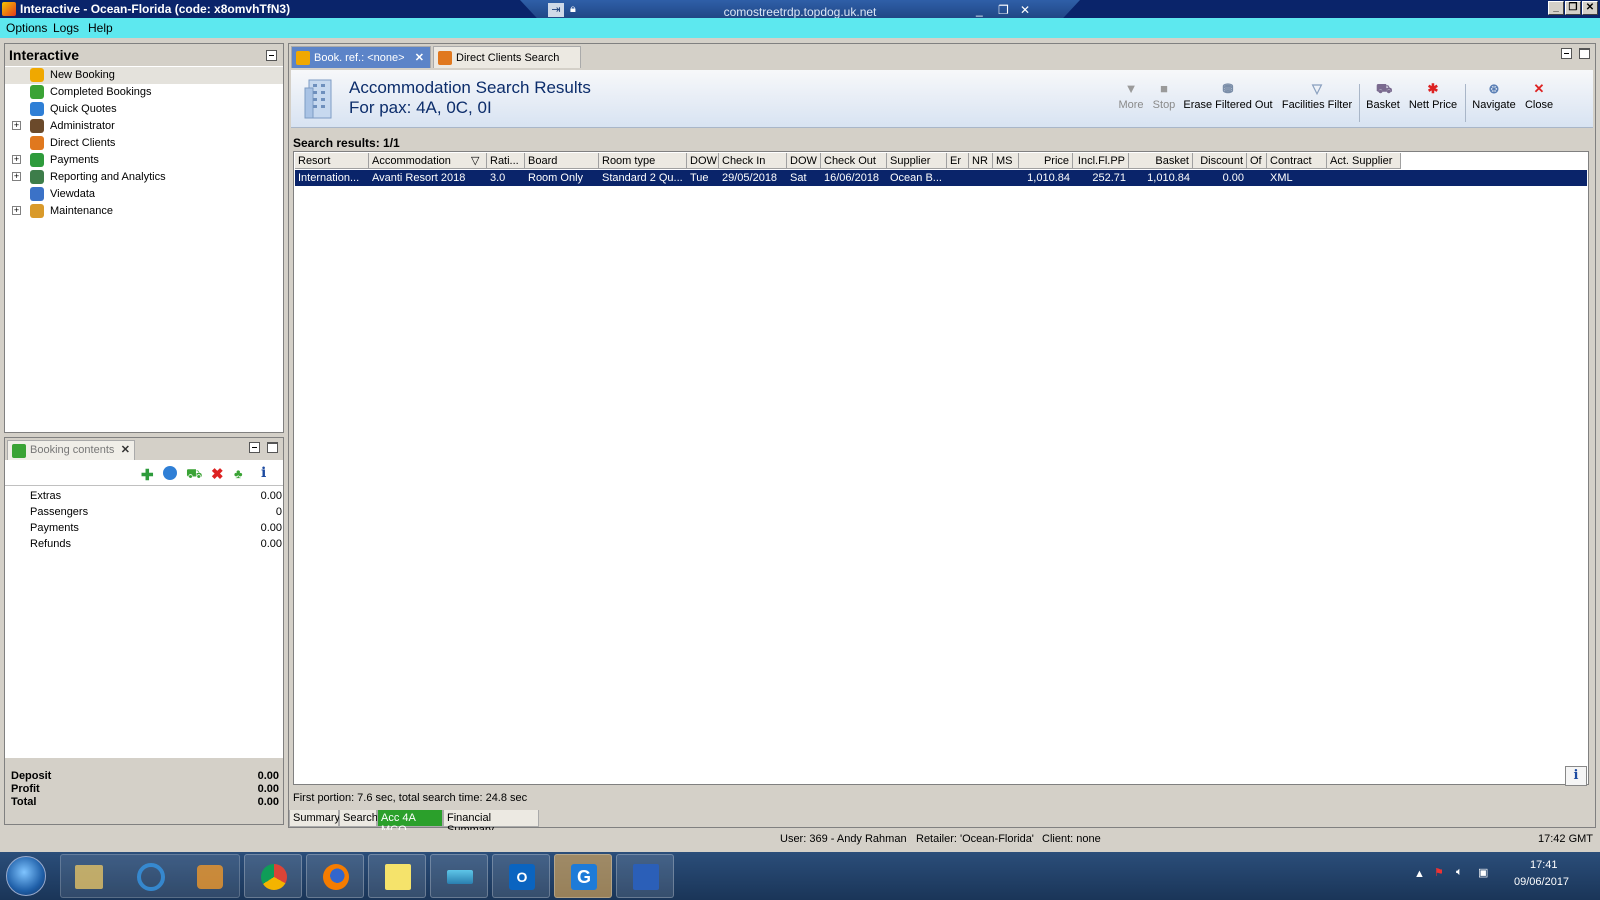  What do you see at coordinates (979, 10) in the screenshot?
I see `rdp-minimize-button: _` at bounding box center [979, 10].